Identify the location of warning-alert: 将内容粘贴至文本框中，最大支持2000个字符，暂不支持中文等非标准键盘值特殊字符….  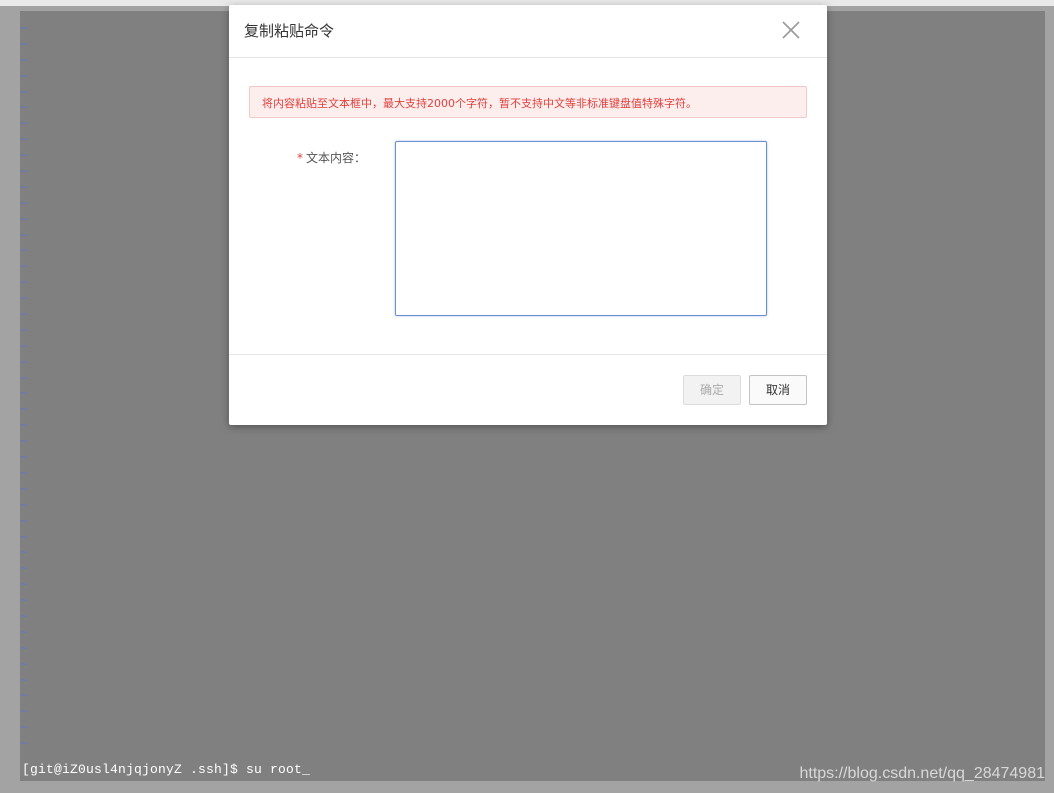
(528, 102).